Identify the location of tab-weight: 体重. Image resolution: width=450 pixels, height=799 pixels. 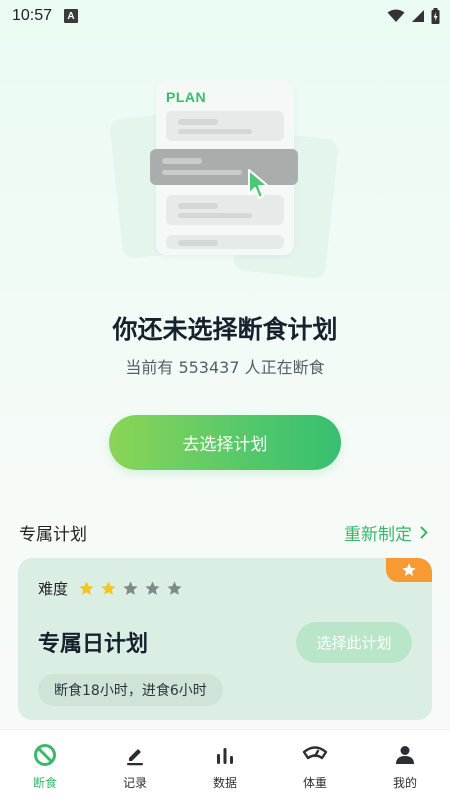
(315, 764).